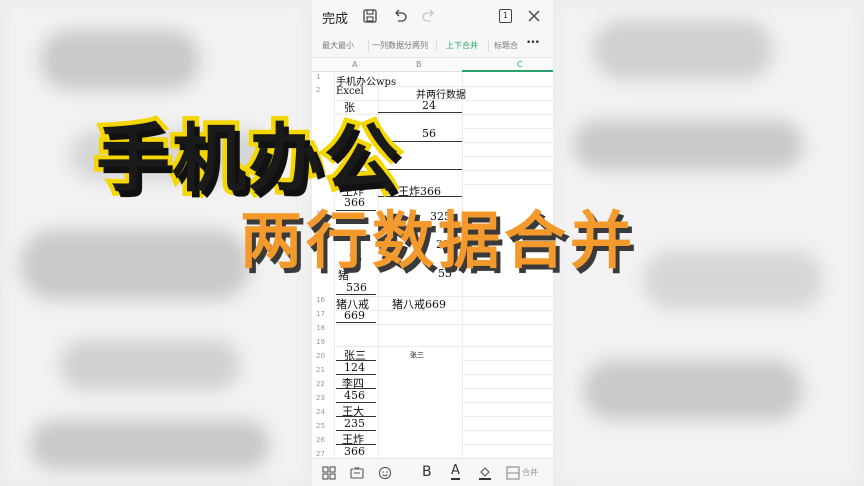  What do you see at coordinates (513, 473) in the screenshot?
I see `merge-cells-icon` at bounding box center [513, 473].